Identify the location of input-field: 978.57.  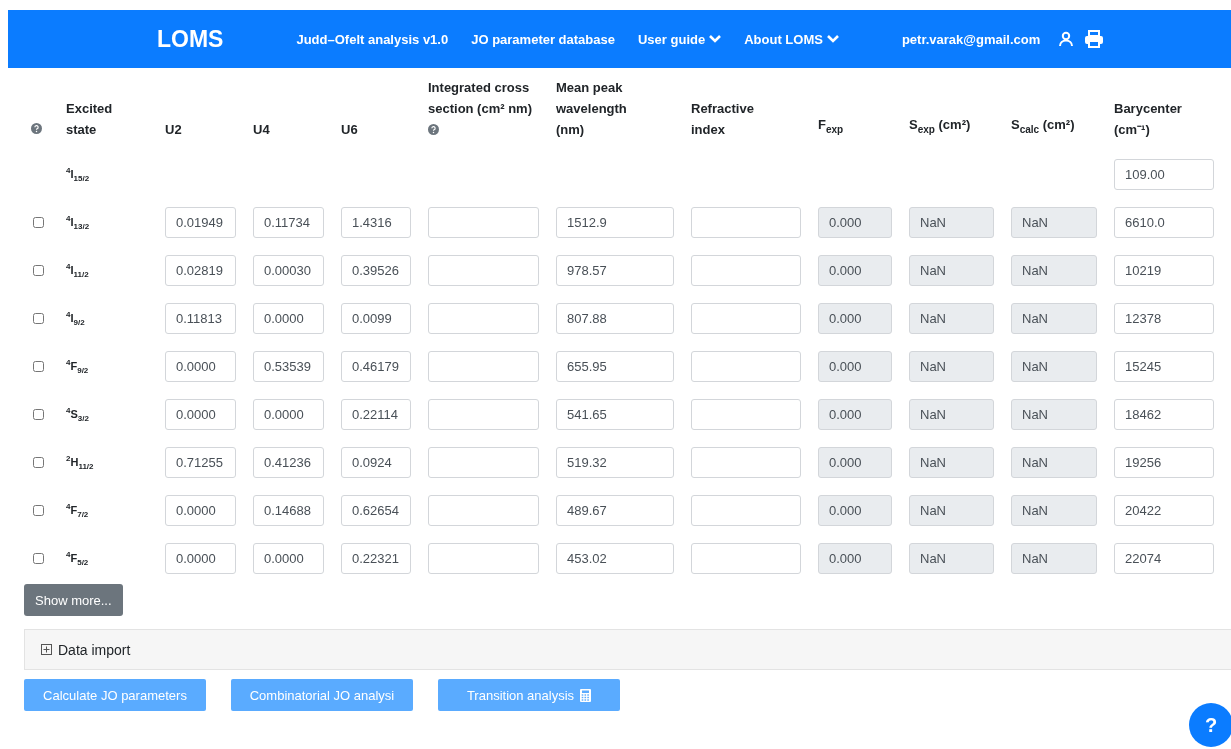
(615, 270).